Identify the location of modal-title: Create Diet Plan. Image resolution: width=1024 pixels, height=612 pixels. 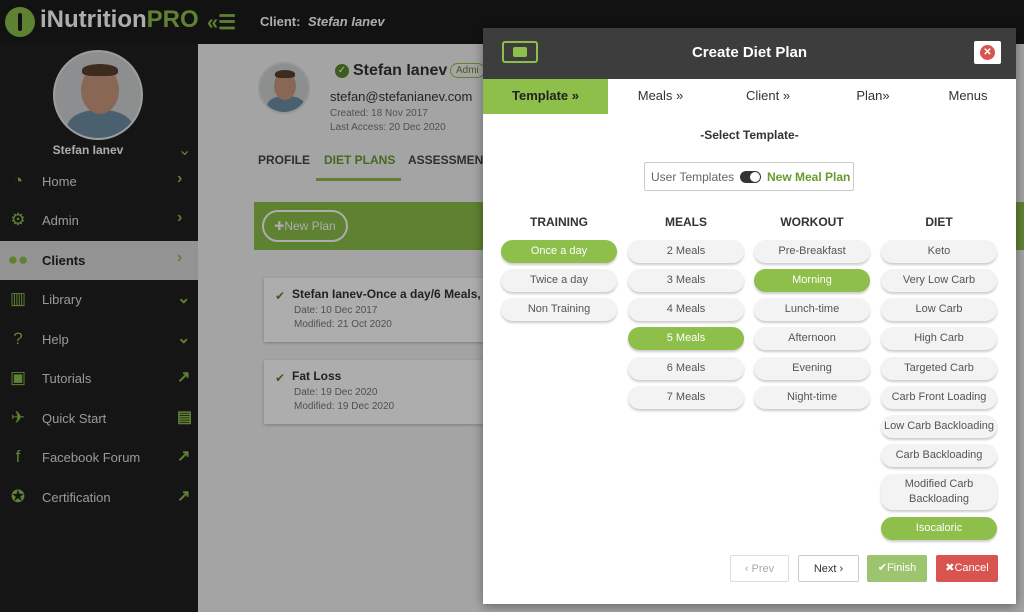
(749, 52).